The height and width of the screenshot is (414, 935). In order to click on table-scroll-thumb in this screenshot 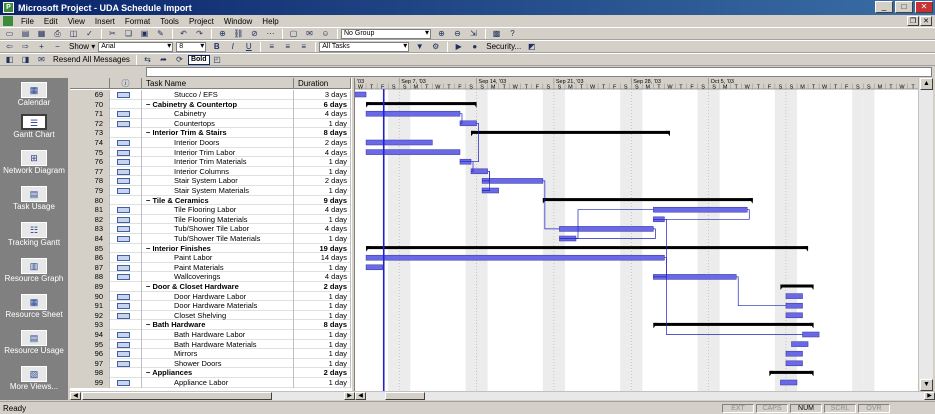, I will do `click(177, 396)`.